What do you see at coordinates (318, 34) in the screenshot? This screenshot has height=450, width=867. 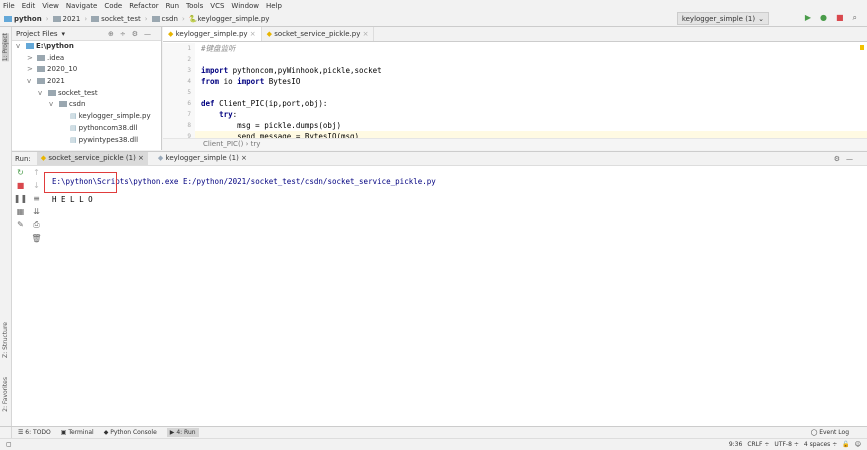 I see `editor-tab: ◆ socket_service_pickle.py ×` at bounding box center [318, 34].